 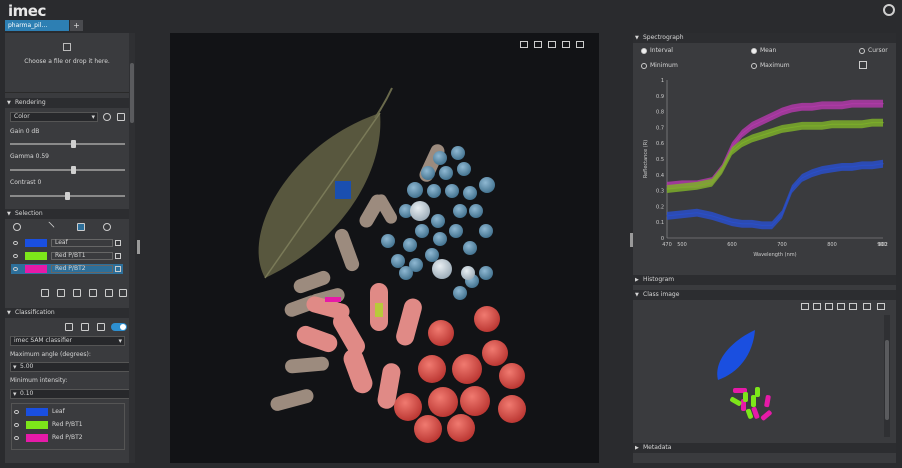 I want to click on section-metadata: Metadata, so click(x=764, y=448).